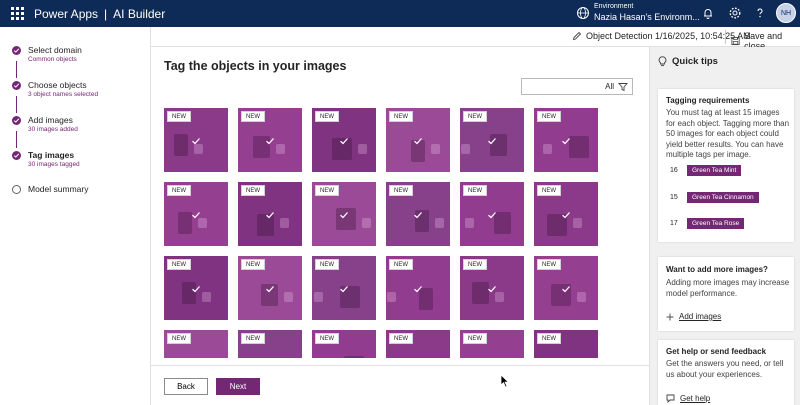 The image size is (800, 405). Describe the element at coordinates (17, 13) in the screenshot. I see `waffle-icon` at that location.